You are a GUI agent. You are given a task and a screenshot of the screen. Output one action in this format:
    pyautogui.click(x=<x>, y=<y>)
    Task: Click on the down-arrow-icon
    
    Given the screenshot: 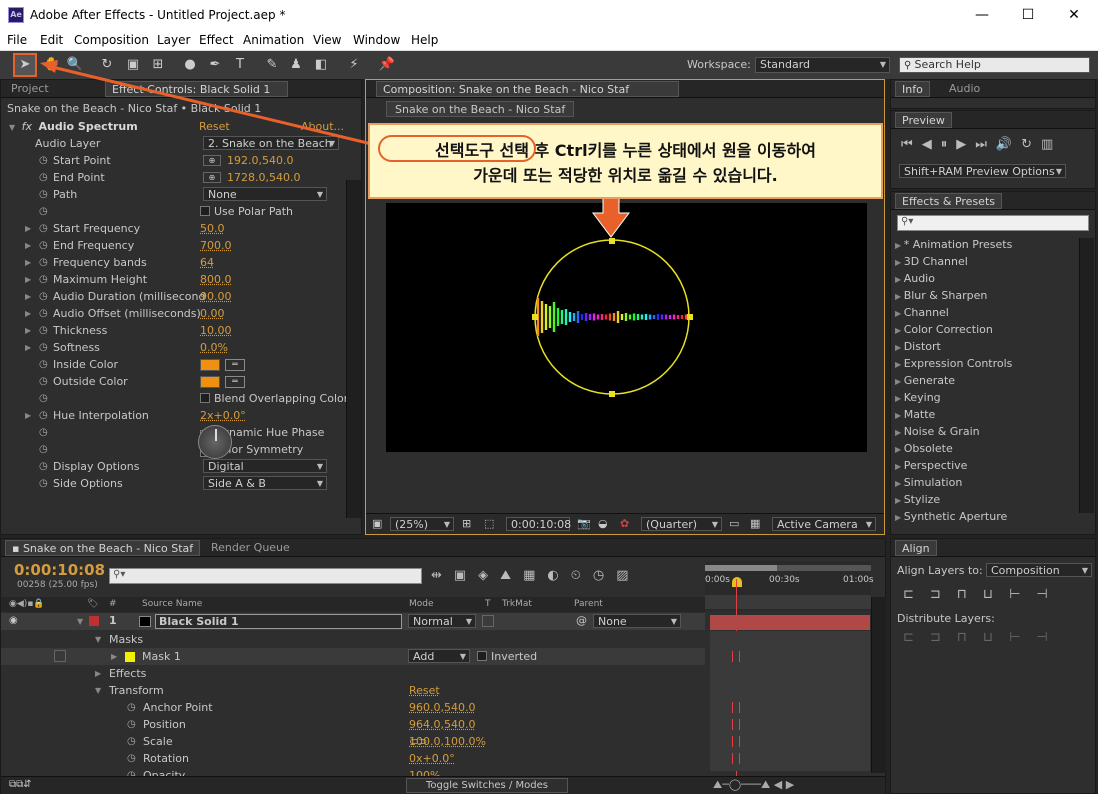 What is the action you would take?
    pyautogui.click(x=611, y=216)
    